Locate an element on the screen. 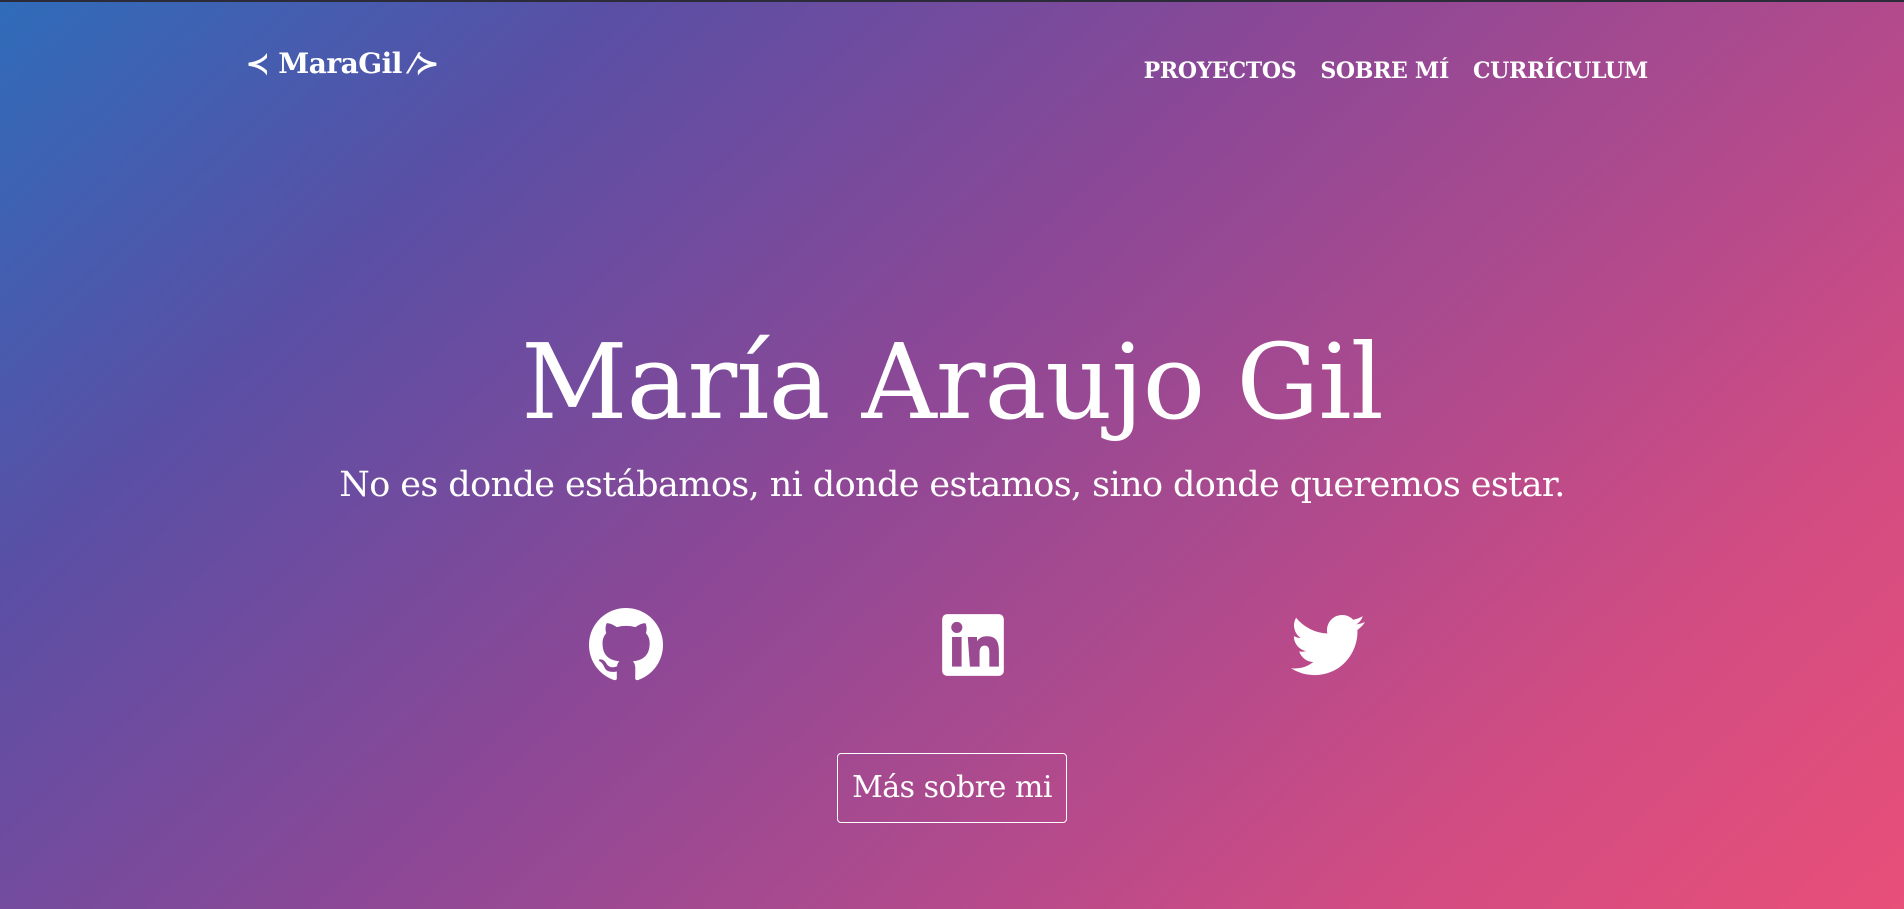  site-logo: ≺ MaraGil ⁄≻ is located at coordinates (342, 64).